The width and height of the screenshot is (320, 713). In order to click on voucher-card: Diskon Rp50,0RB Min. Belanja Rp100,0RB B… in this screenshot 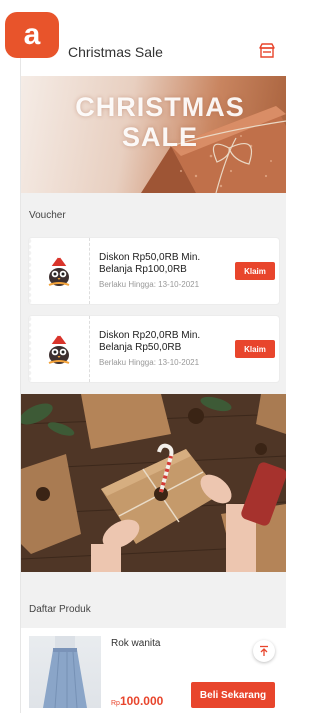, I will do `click(154, 271)`.